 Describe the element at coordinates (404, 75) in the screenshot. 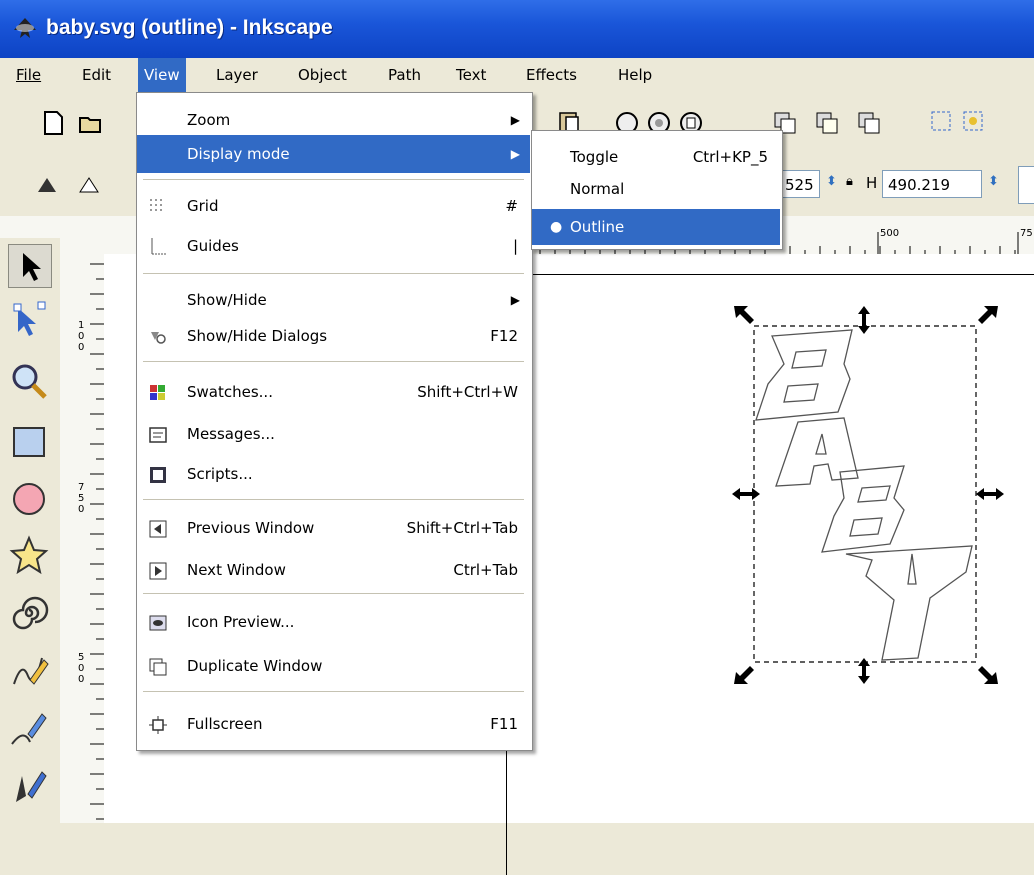

I see `menu-path: Path` at that location.